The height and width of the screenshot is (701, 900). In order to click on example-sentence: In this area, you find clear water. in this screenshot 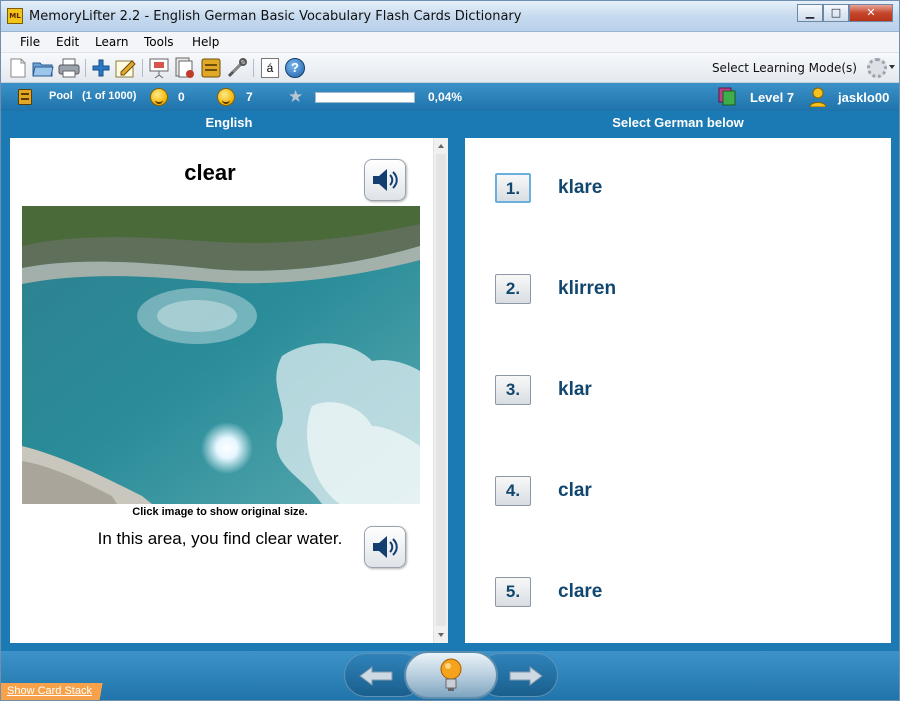, I will do `click(220, 538)`.